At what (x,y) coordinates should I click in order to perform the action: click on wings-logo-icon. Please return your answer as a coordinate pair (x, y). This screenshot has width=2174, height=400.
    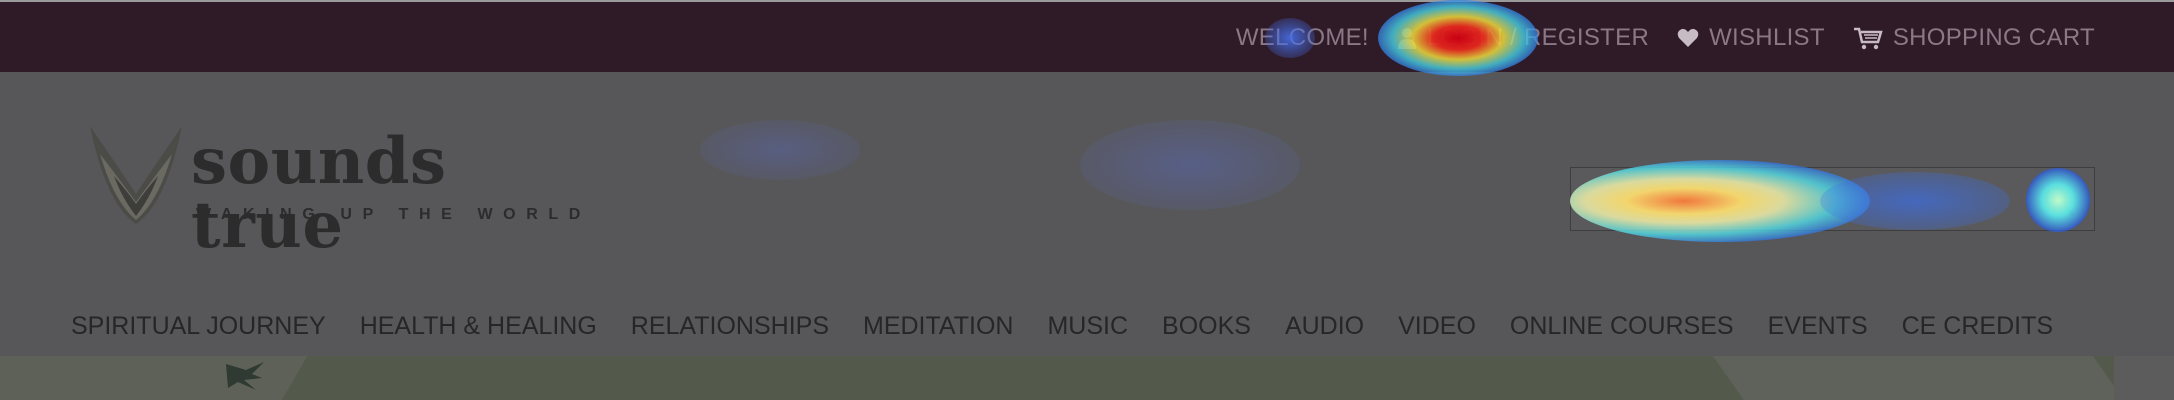
    Looking at the image, I should click on (136, 175).